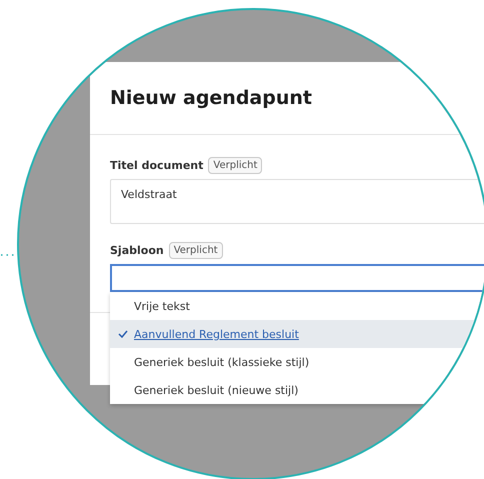 This screenshot has width=484, height=479. I want to click on text-area: Veldstraat, so click(297, 201).